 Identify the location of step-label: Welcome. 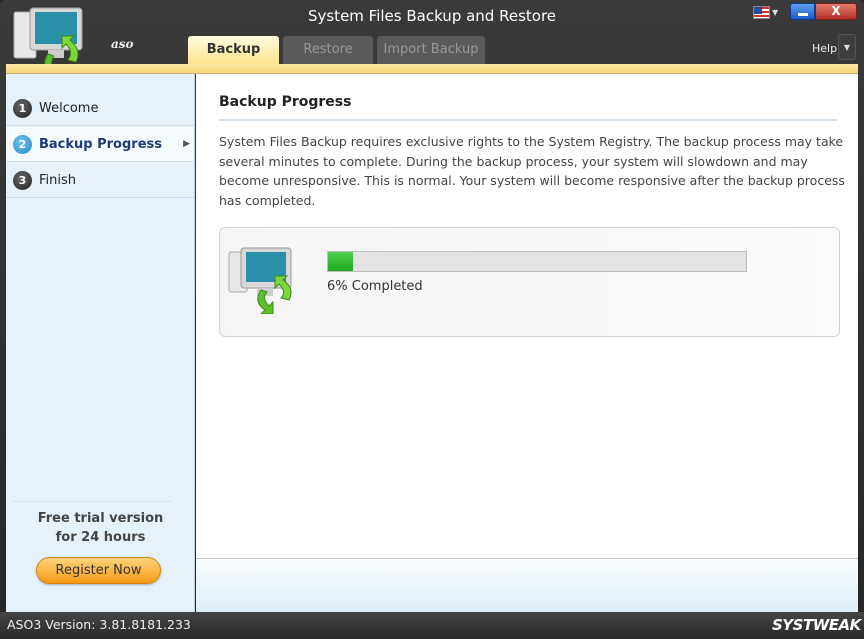
(69, 108).